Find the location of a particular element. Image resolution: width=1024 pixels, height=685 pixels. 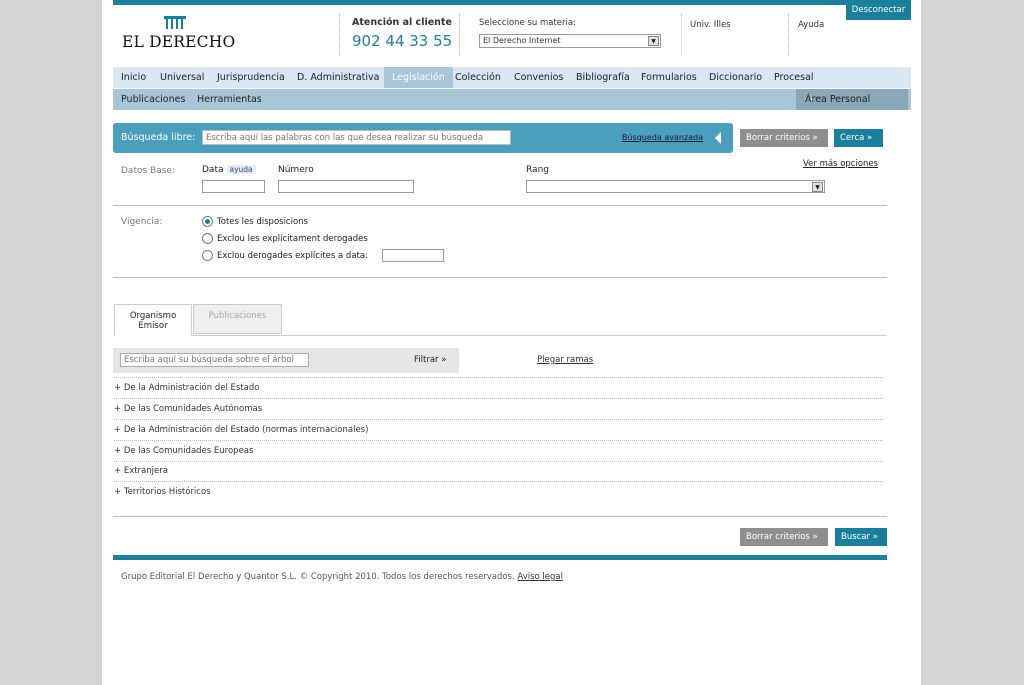

tree-item: + Territorios Históricos is located at coordinates (498, 492).